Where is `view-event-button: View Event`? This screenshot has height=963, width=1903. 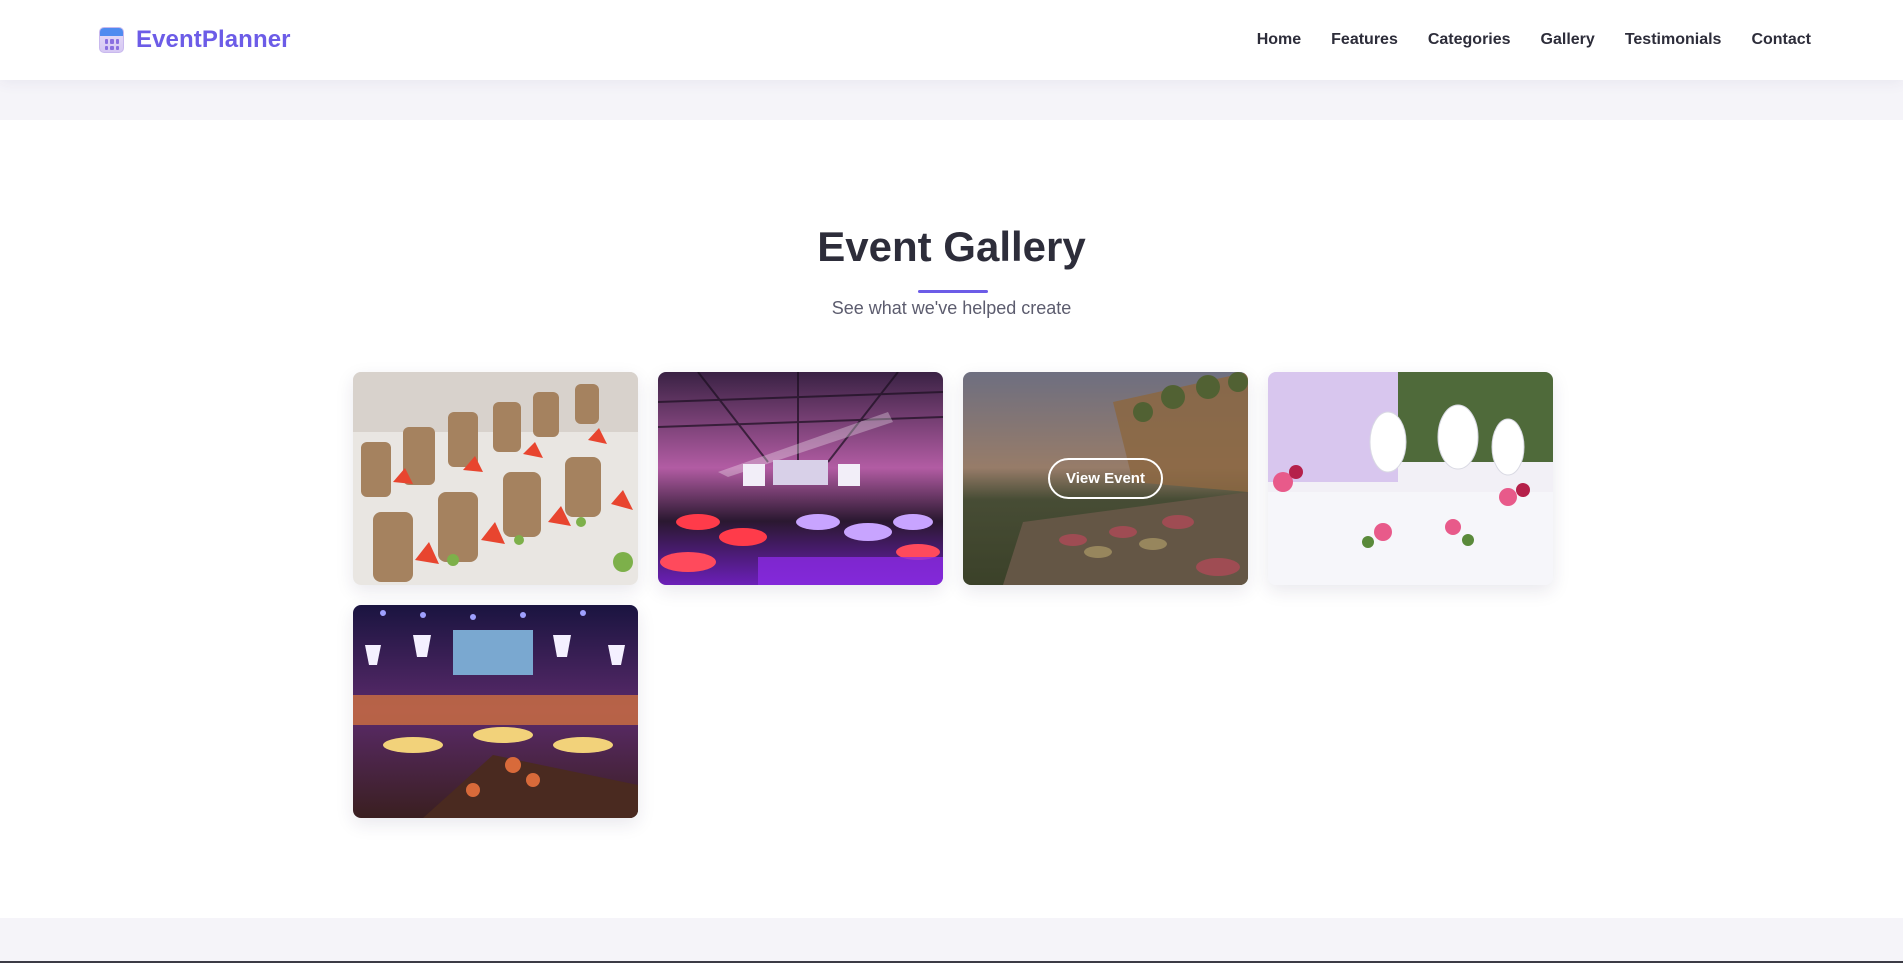
view-event-button: View Event is located at coordinates (1105, 478).